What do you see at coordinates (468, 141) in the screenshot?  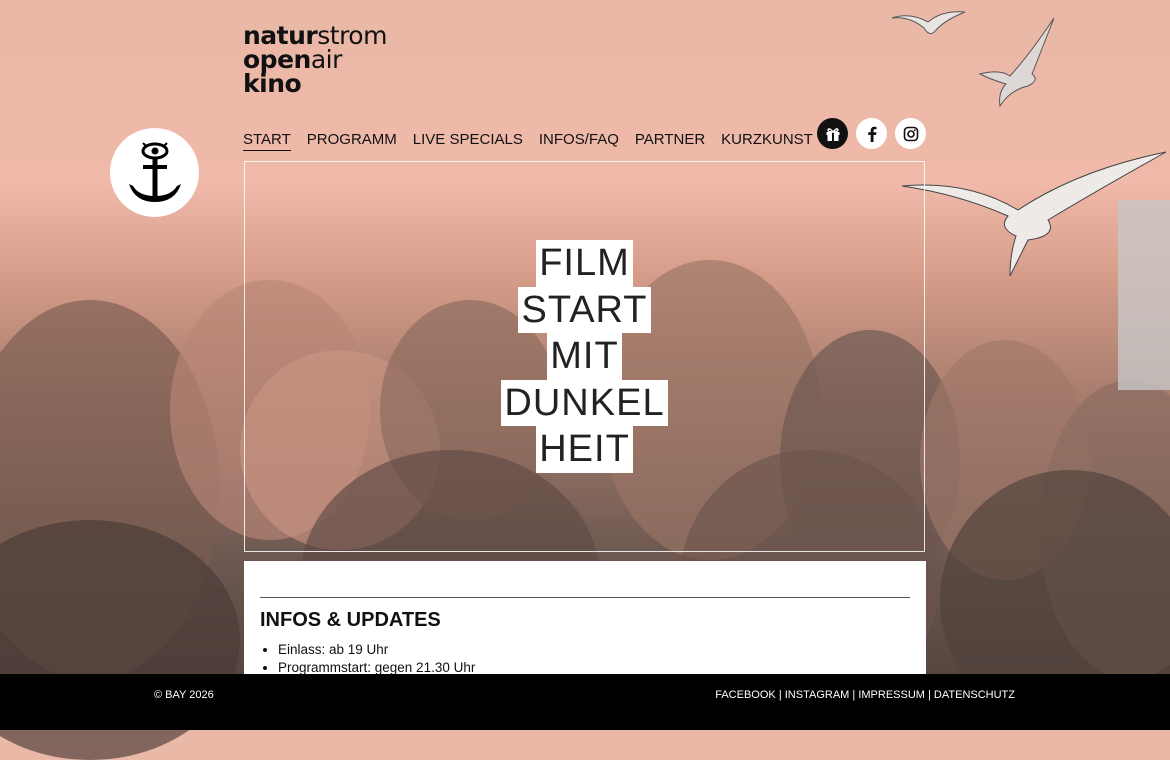 I see `nav-live-specials: LIVE SPECIALS` at bounding box center [468, 141].